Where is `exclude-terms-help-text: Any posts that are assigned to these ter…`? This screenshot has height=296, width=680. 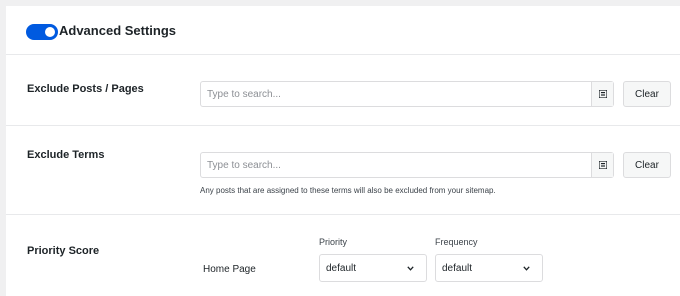
exclude-terms-help-text: Any posts that are assigned to these ter… is located at coordinates (348, 190).